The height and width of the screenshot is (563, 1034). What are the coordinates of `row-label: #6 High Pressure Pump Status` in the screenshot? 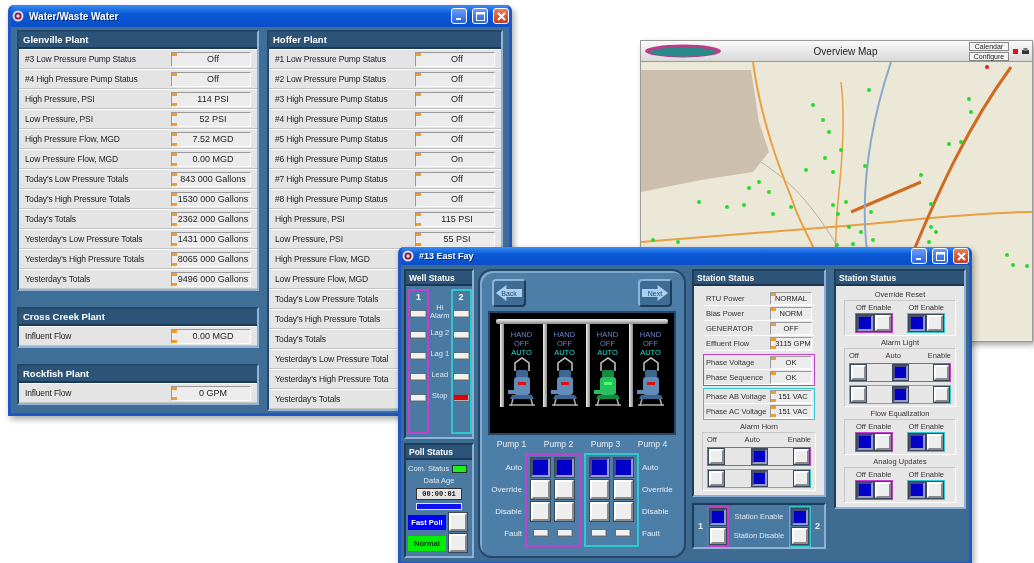 It's located at (331, 159).